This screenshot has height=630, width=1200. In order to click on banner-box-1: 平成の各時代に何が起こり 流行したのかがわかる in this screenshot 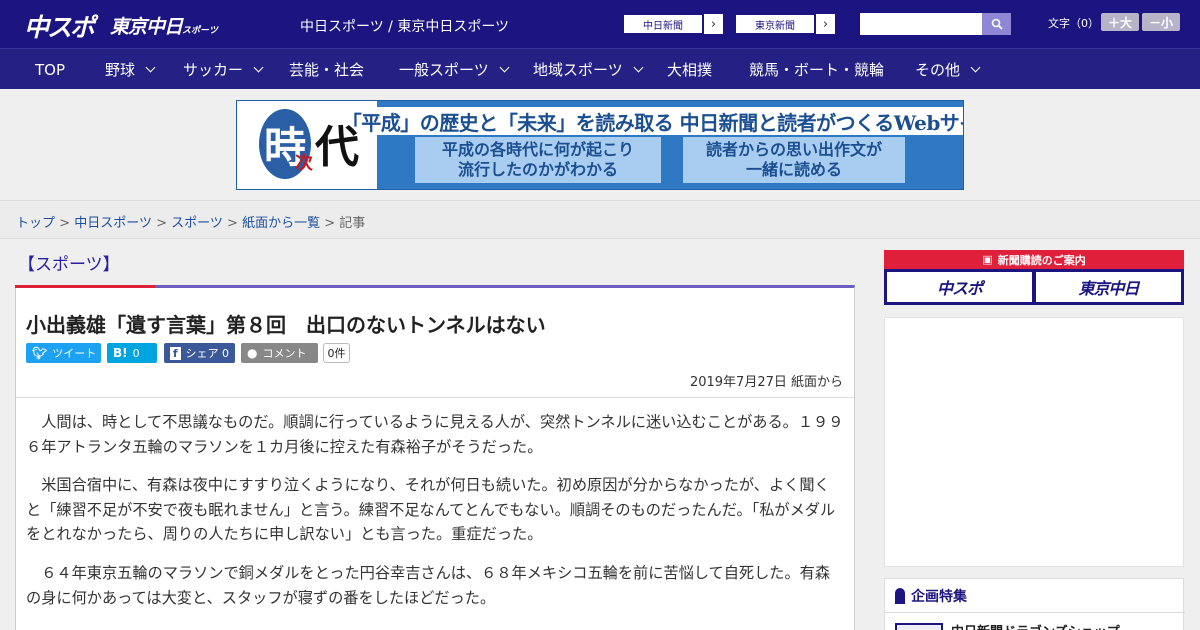, I will do `click(538, 160)`.